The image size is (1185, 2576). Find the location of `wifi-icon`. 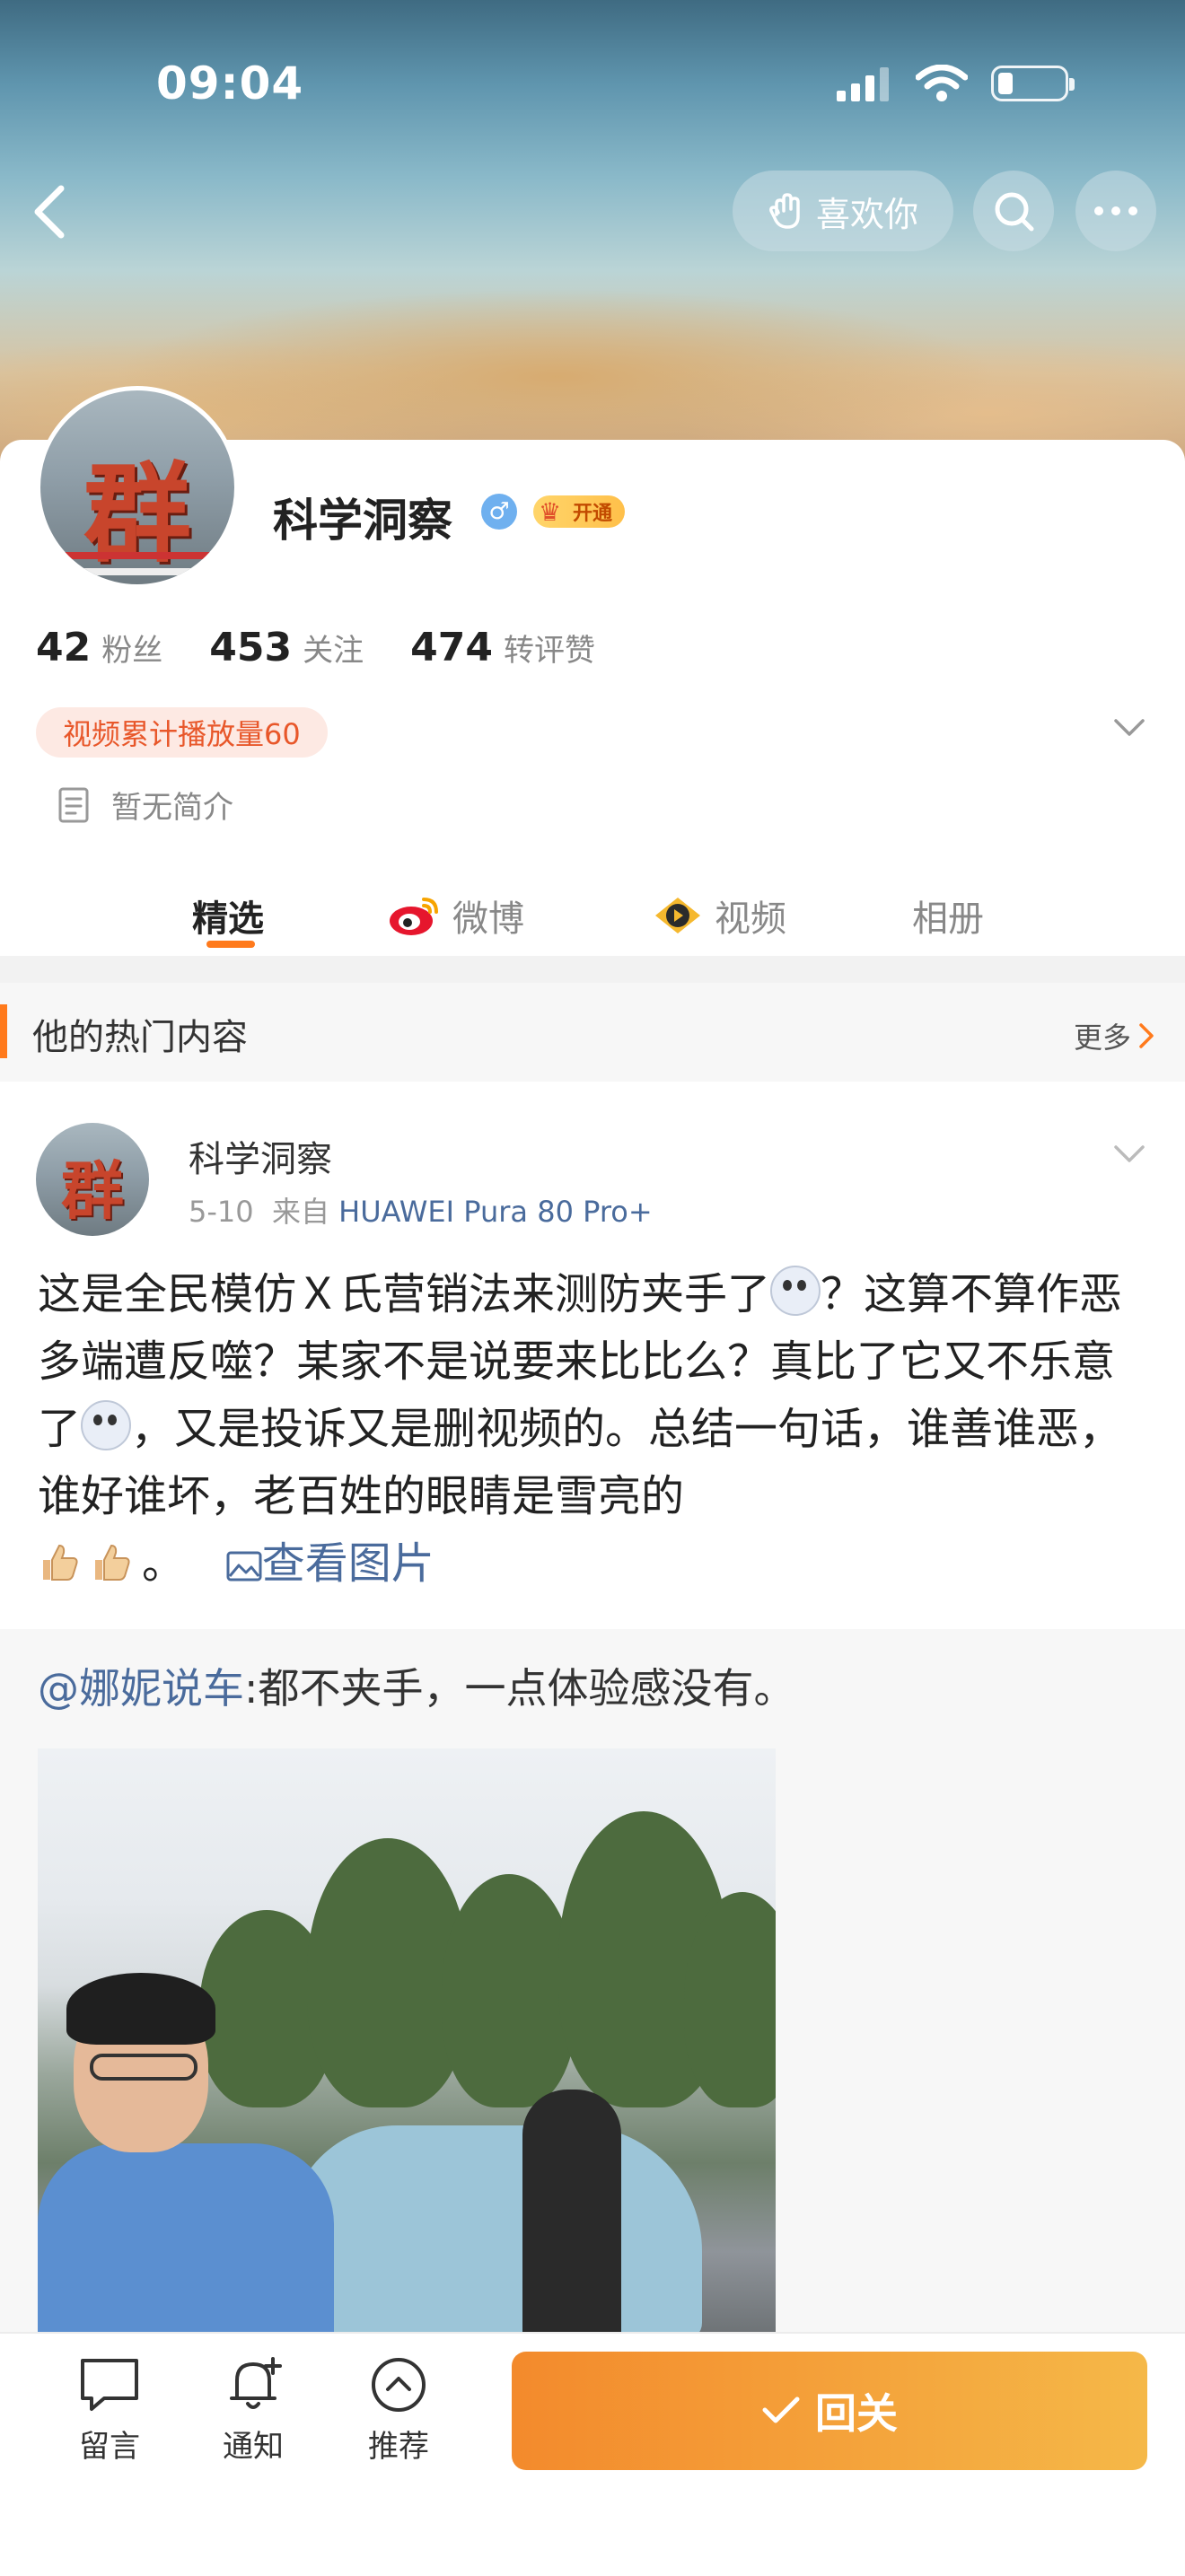

wifi-icon is located at coordinates (942, 83).